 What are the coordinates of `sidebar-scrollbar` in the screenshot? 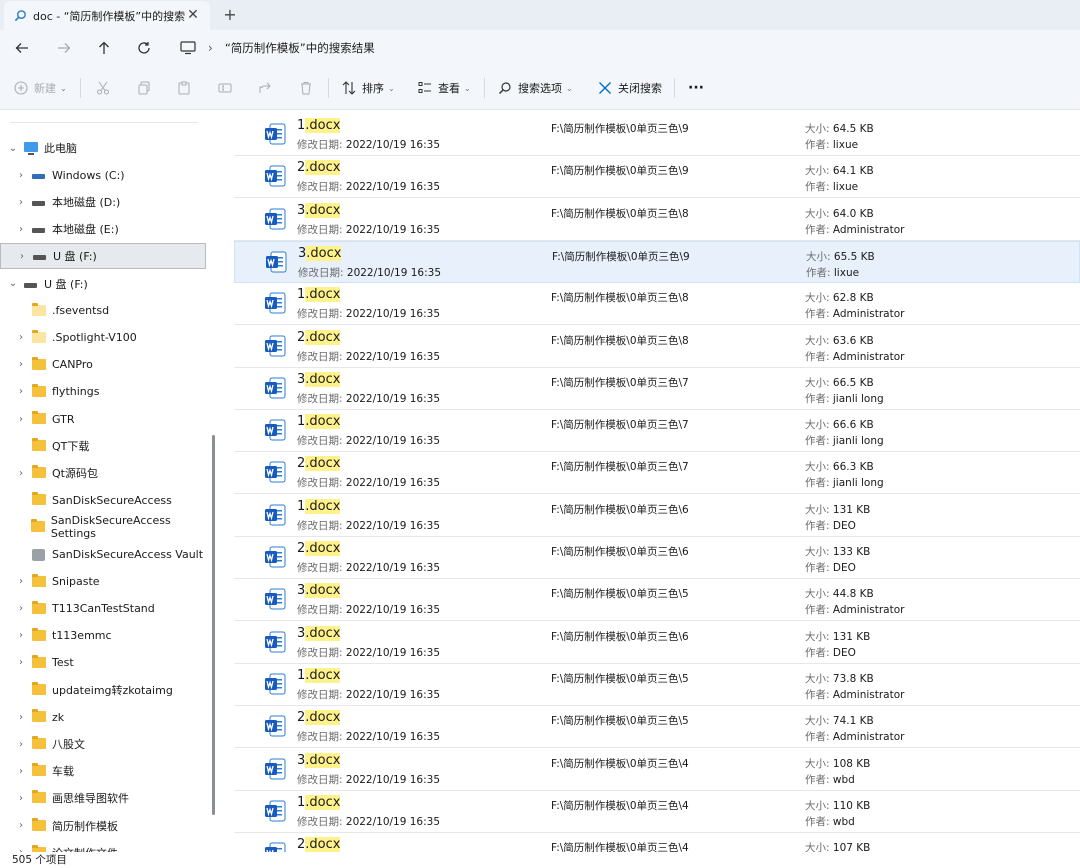 It's located at (213, 625).